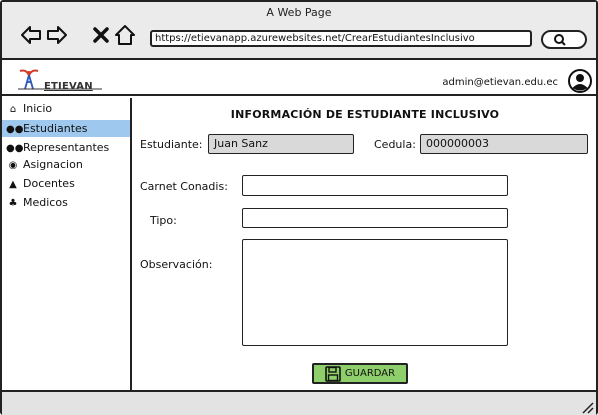 This screenshot has height=415, width=598. What do you see at coordinates (504, 144) in the screenshot?
I see `cedula-field: 000000003` at bounding box center [504, 144].